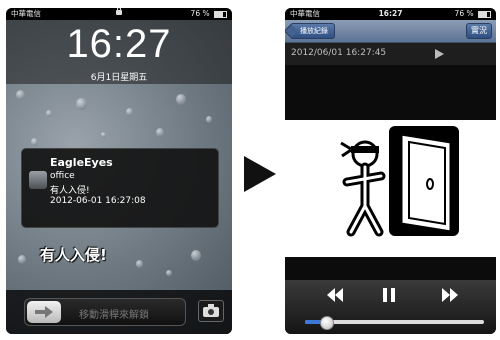 The image size is (500, 340). Describe the element at coordinates (312, 31) in the screenshot. I see `back-button: 播放紀錄` at that location.